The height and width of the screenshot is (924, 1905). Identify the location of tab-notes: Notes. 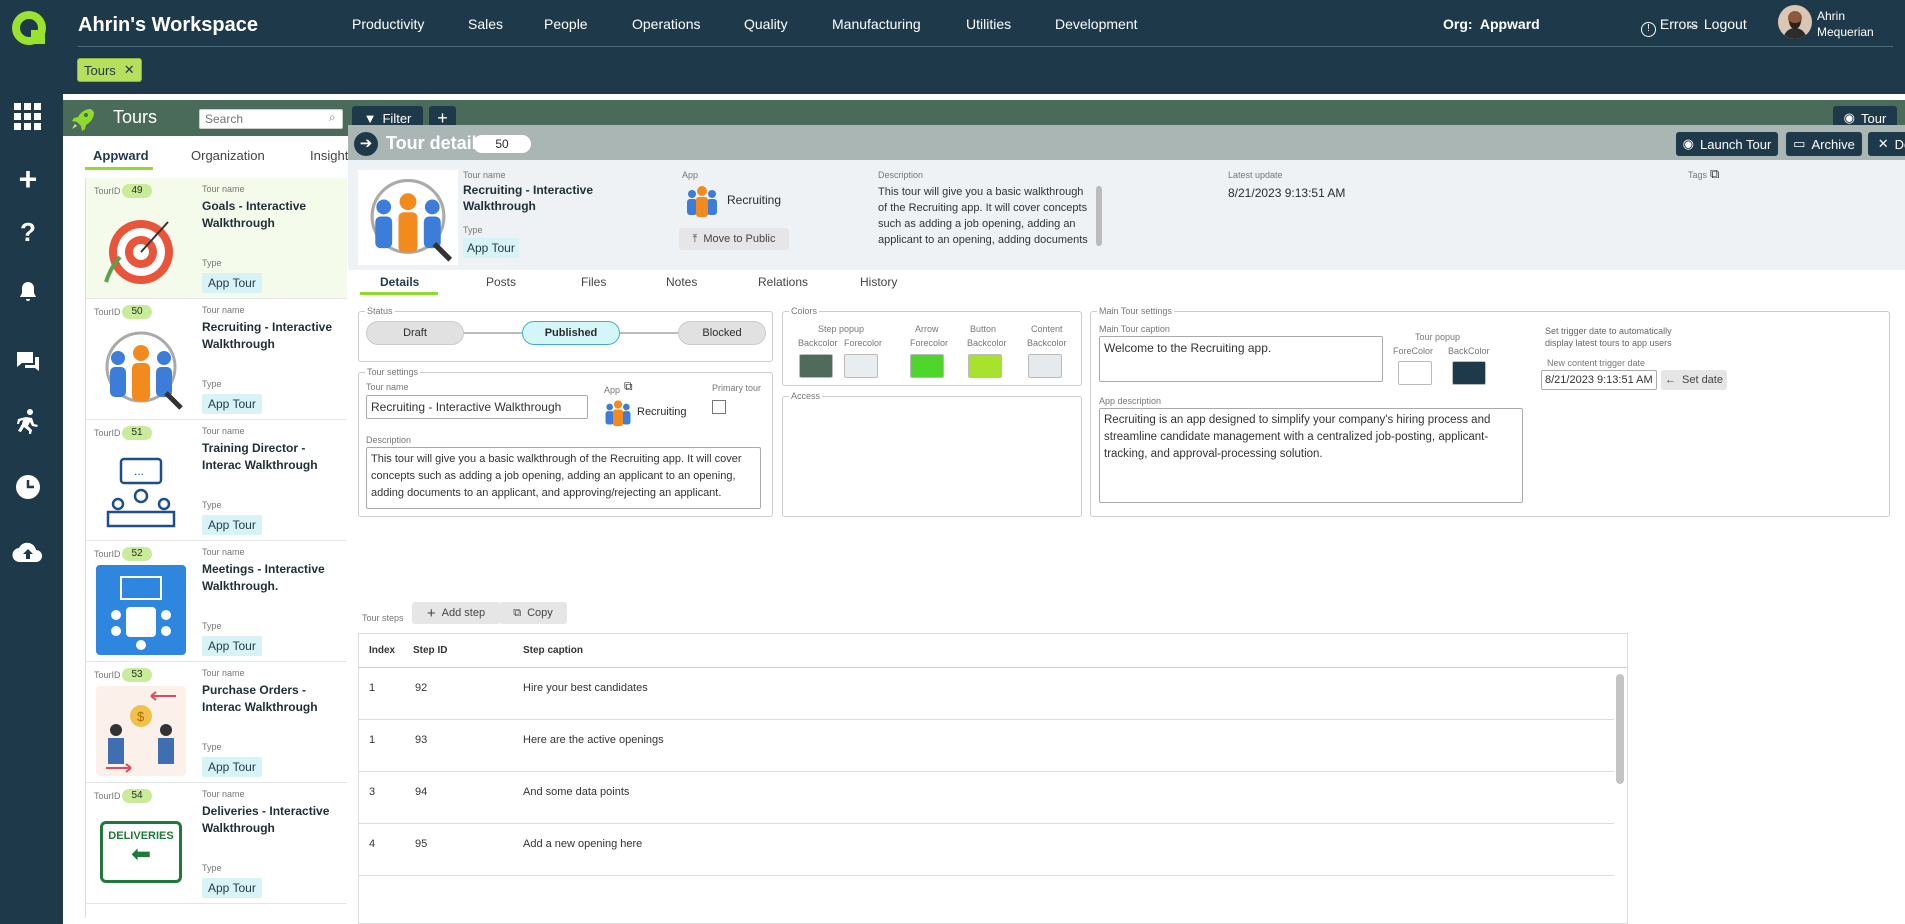
(681, 282).